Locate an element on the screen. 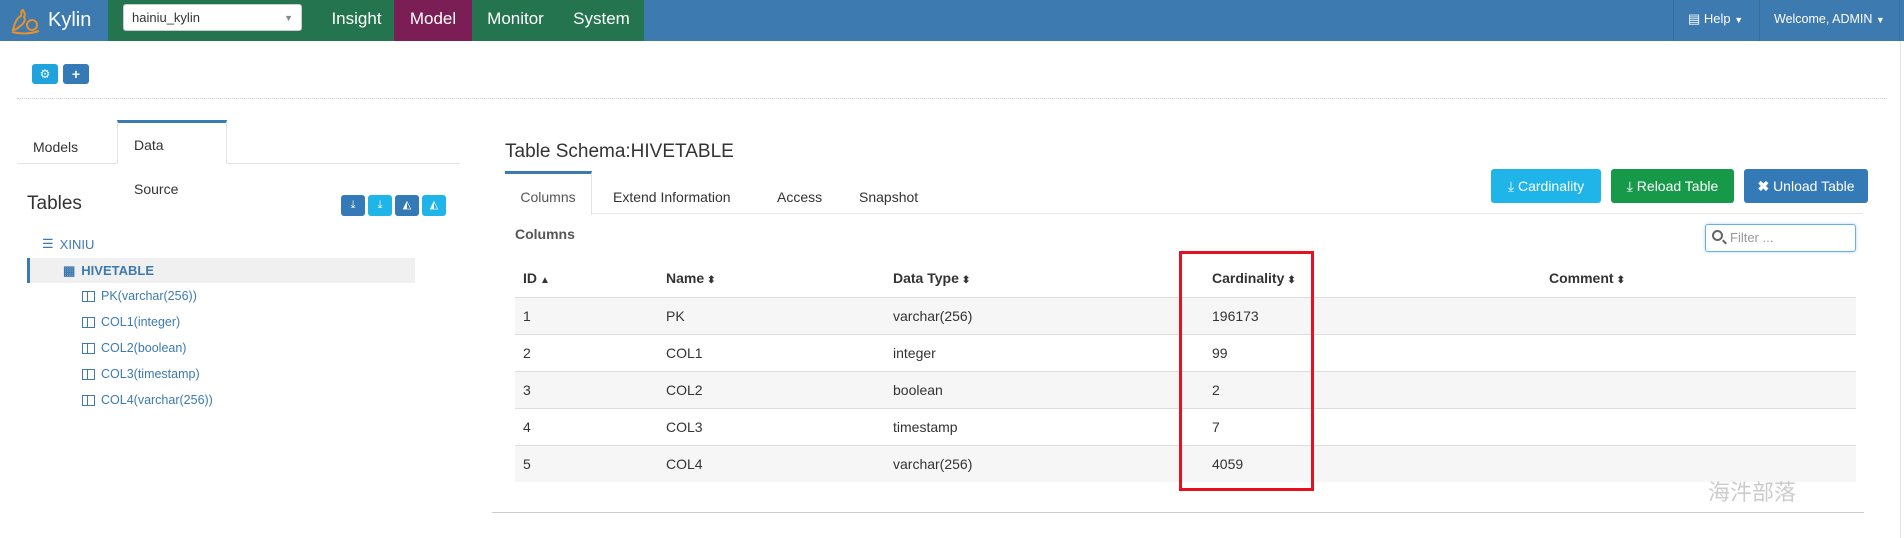  book-icon: ▤ is located at coordinates (1694, 18).